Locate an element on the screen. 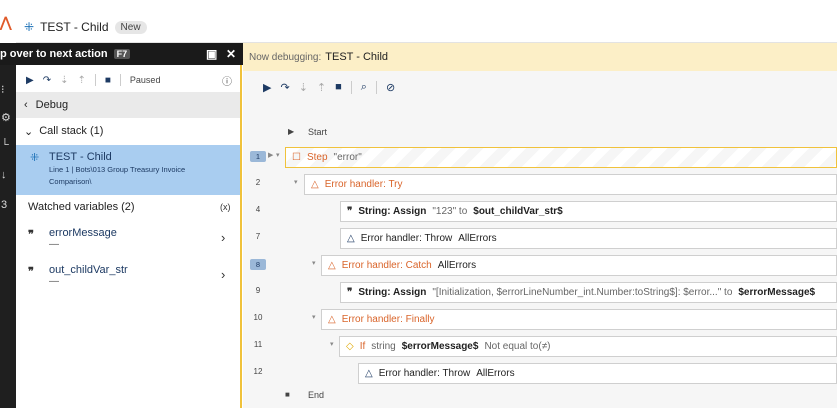 This screenshot has height=408, width=837. search-icon: ⌕ is located at coordinates (364, 87).